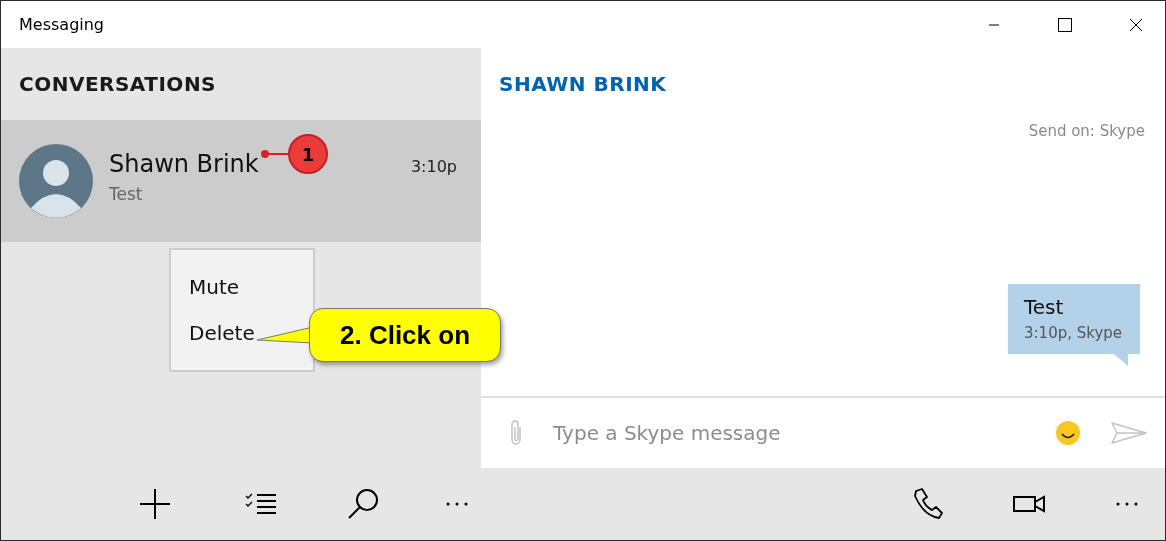 This screenshot has width=1166, height=541. Describe the element at coordinates (405, 335) in the screenshot. I see `callout-label: 2. Click on` at that location.